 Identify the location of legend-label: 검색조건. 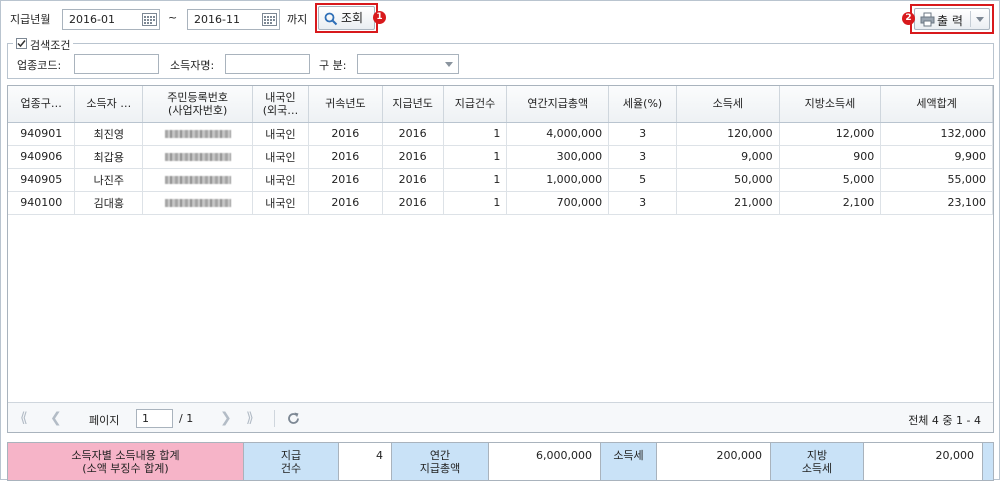
(50, 45).